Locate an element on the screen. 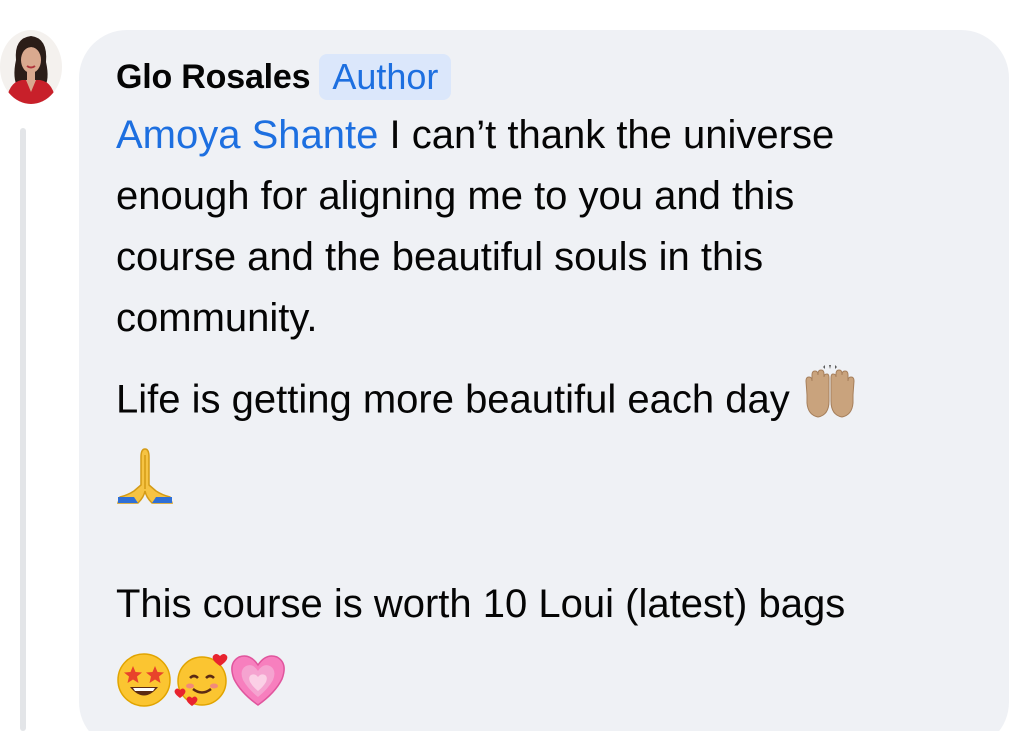  comment-header: Glo Rosales Author is located at coordinates (284, 77).